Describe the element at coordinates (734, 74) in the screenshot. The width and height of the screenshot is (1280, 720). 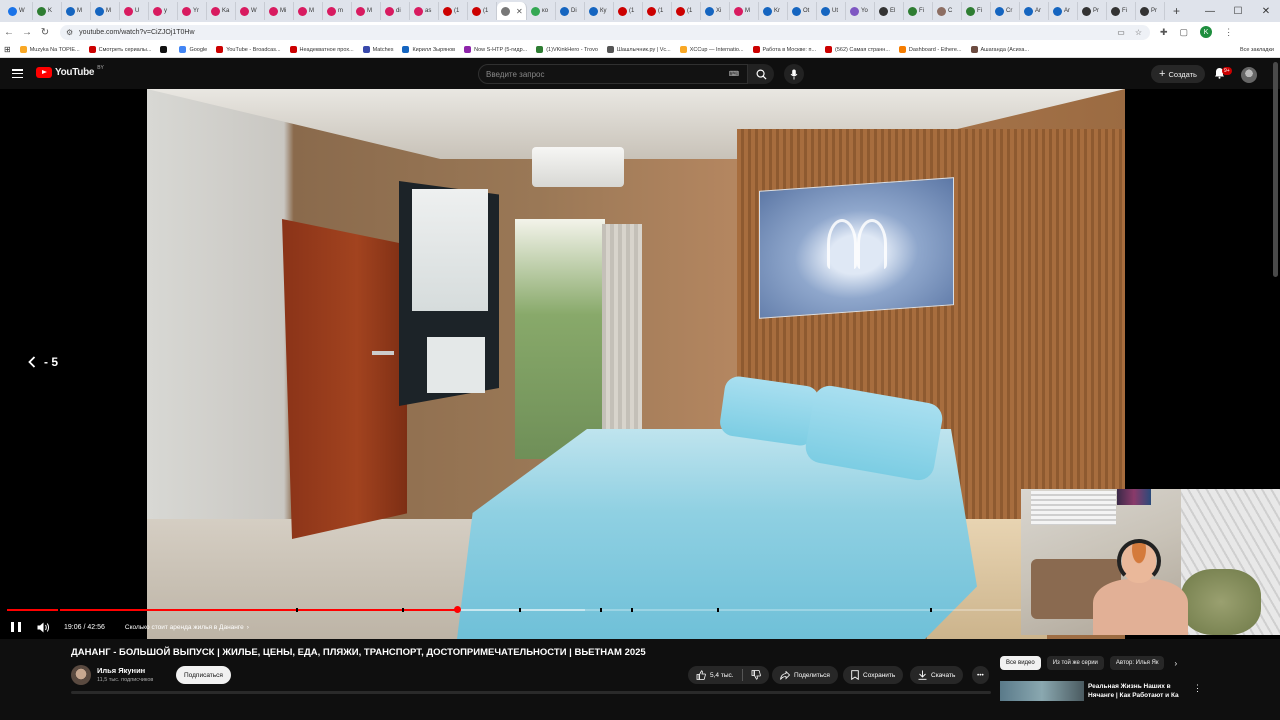
I see `keyboard-icon: ⌨` at that location.